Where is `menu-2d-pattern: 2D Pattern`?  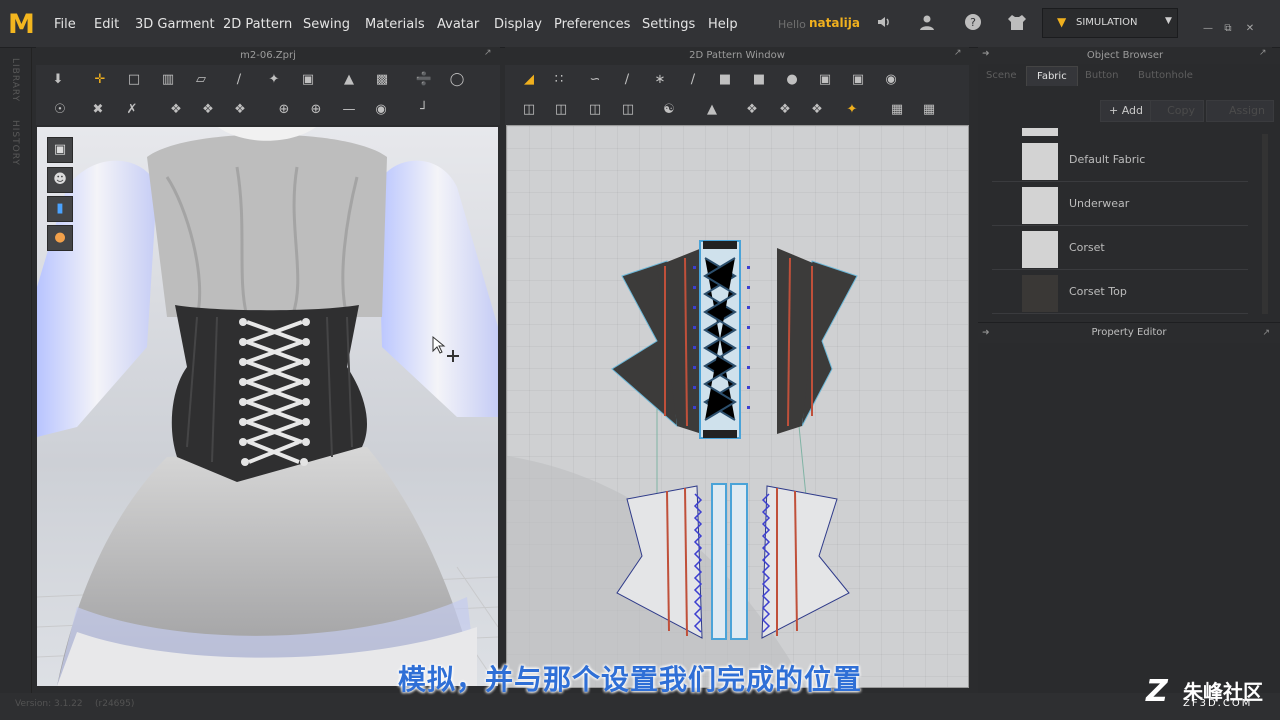
menu-2d-pattern: 2D Pattern is located at coordinates (257, 24).